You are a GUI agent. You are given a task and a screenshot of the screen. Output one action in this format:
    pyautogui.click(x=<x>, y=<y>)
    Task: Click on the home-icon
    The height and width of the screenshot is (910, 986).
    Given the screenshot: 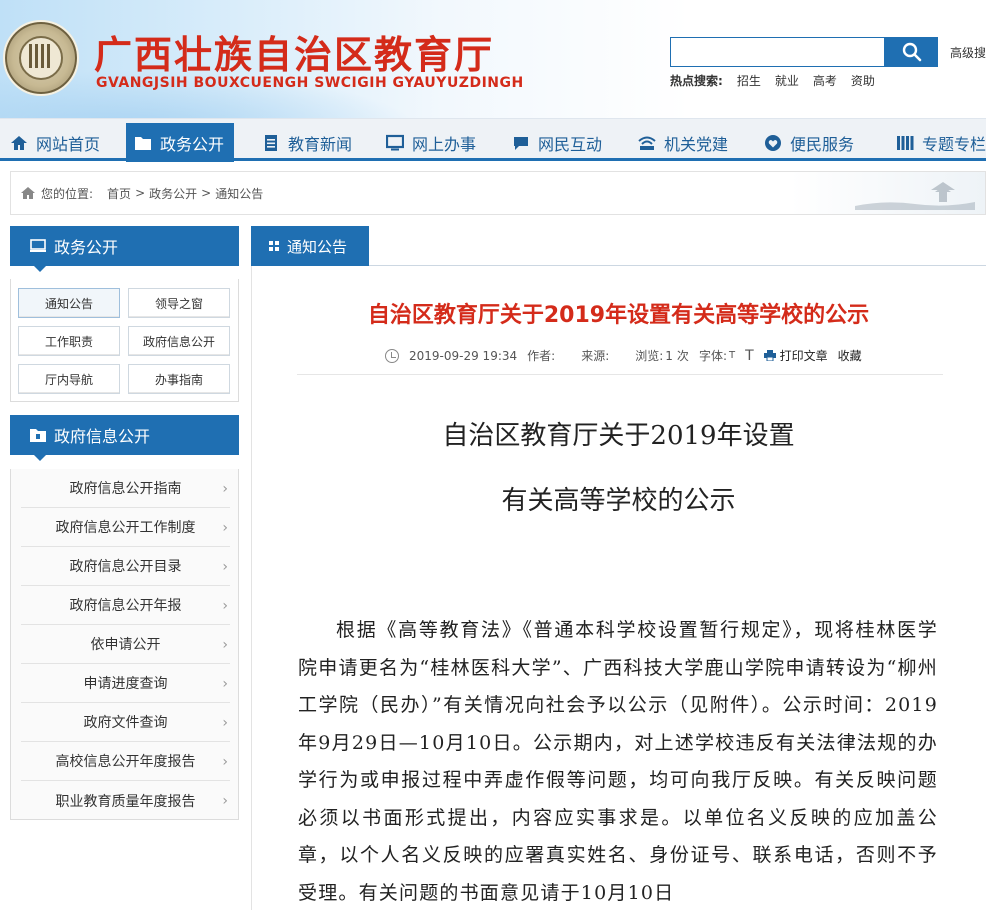 What is the action you would take?
    pyautogui.click(x=28, y=193)
    